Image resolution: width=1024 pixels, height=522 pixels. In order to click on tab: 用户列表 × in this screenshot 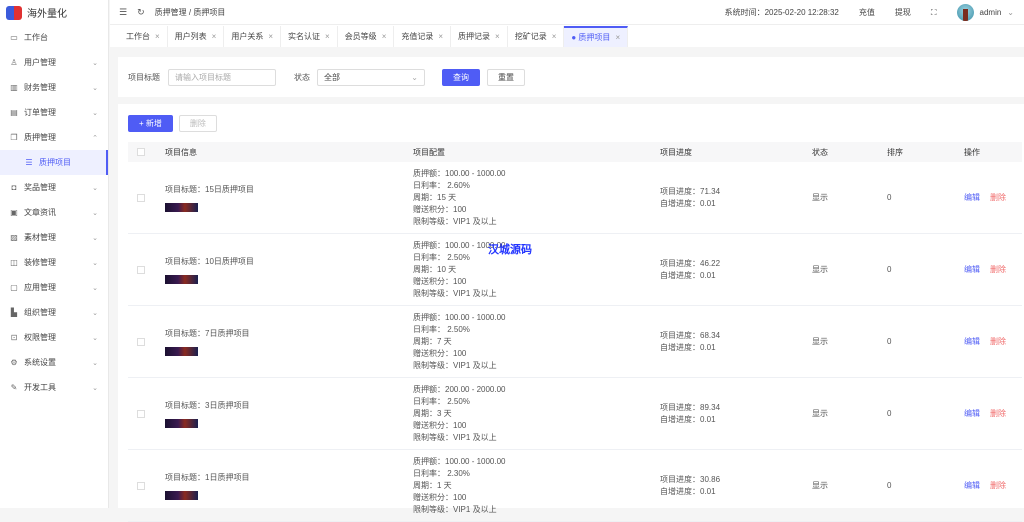, I will do `click(196, 36)`.